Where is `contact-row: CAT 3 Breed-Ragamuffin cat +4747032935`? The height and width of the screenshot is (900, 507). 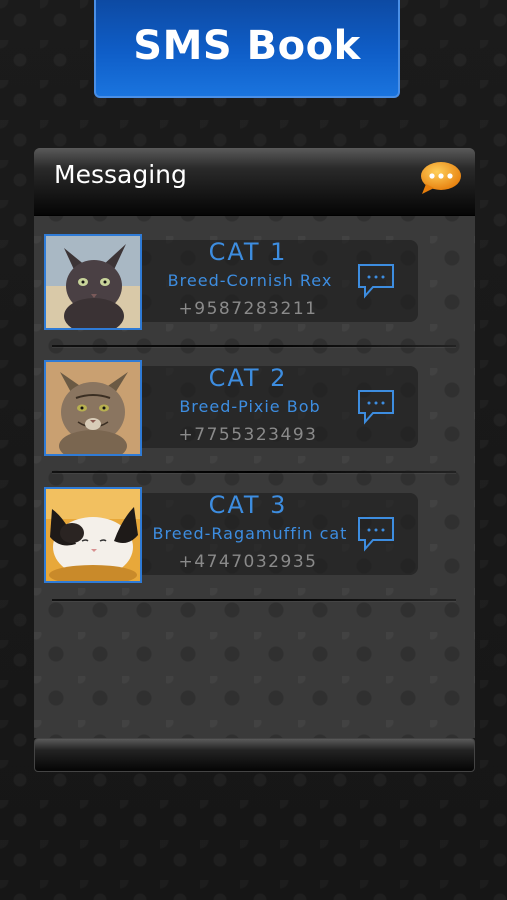
contact-row: CAT 3 Breed-Ragamuffin cat +4747032935 is located at coordinates (254, 537).